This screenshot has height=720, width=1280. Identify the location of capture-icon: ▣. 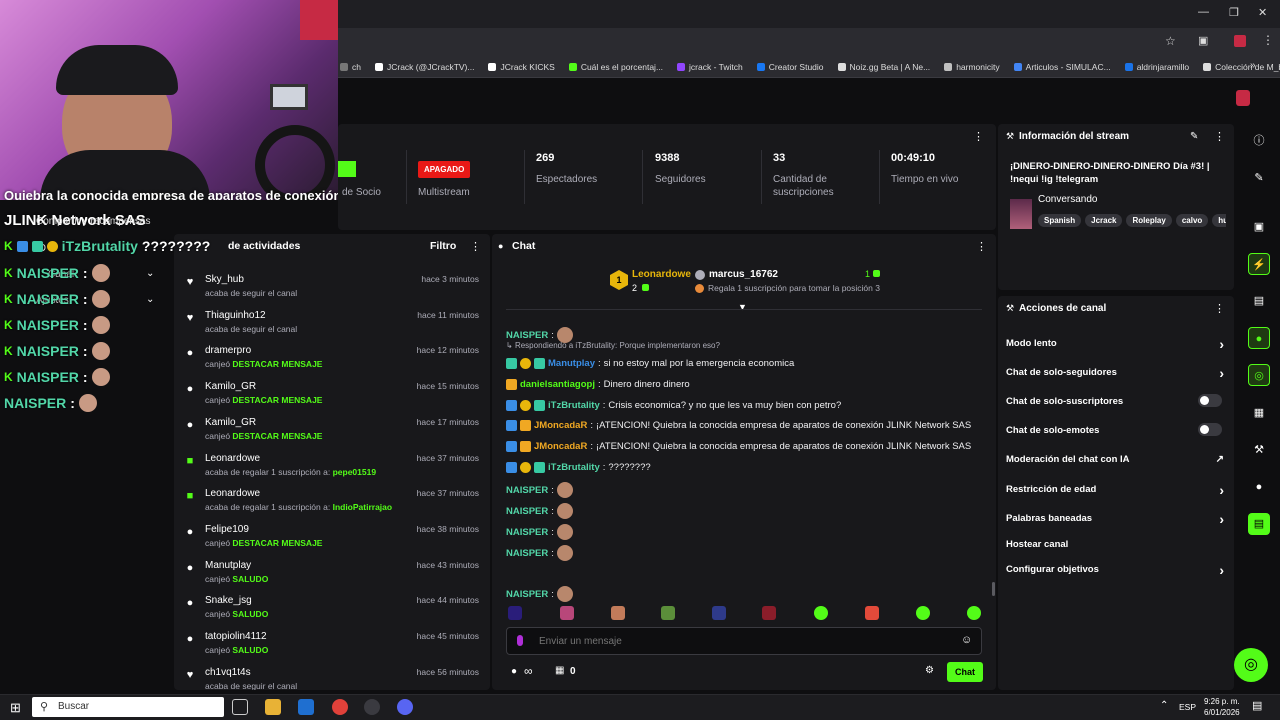
(1259, 227).